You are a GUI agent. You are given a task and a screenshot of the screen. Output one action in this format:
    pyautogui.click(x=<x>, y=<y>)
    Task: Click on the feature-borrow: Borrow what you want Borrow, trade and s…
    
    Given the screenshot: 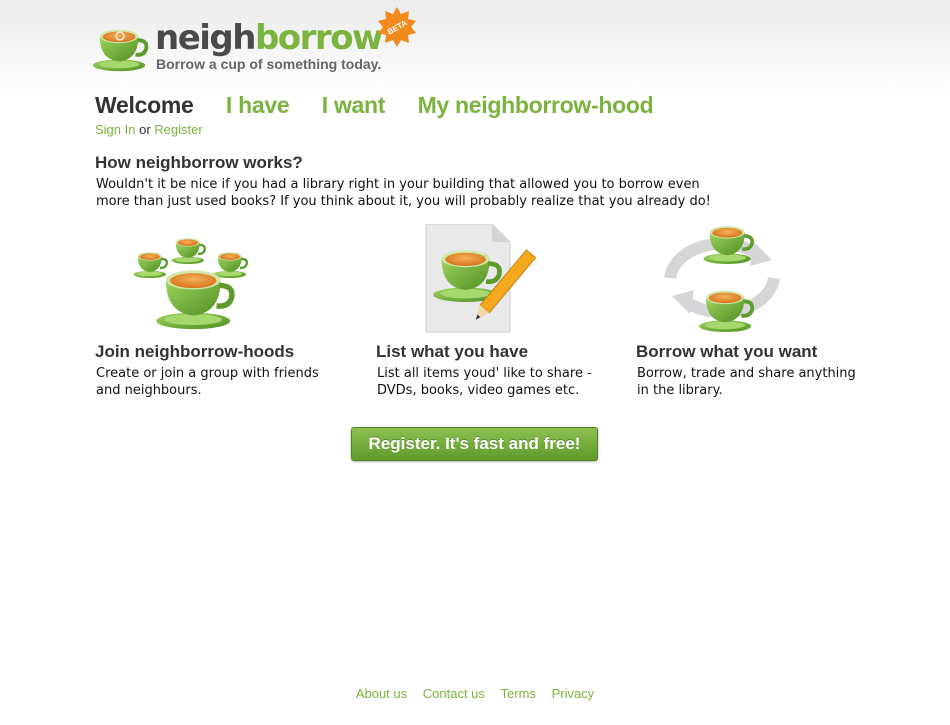 What is the action you would take?
    pyautogui.click(x=766, y=309)
    